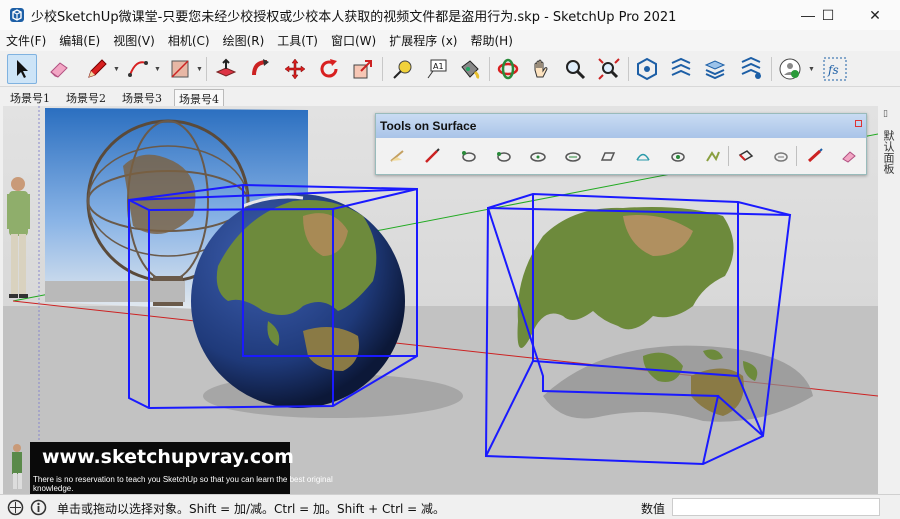 The width and height of the screenshot is (900, 519). I want to click on shape-tool-button, so click(180, 69).